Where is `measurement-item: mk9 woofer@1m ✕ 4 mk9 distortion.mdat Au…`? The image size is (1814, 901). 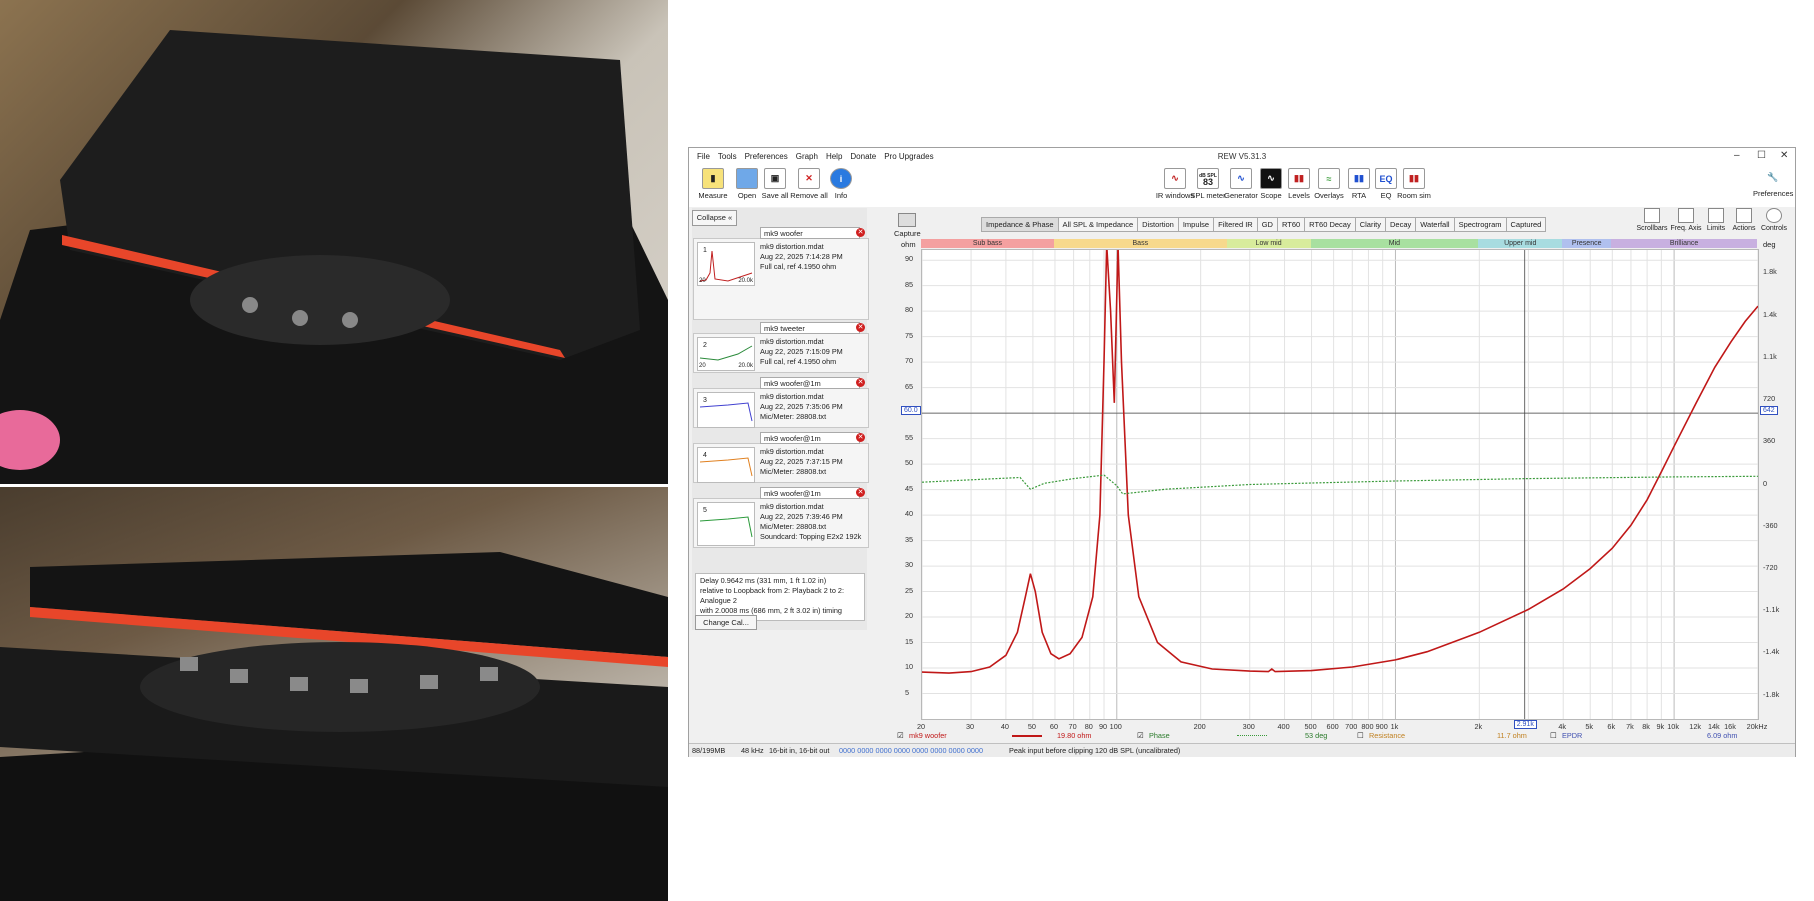 measurement-item: mk9 woofer@1m ✕ 4 mk9 distortion.mdat Au… is located at coordinates (781, 457).